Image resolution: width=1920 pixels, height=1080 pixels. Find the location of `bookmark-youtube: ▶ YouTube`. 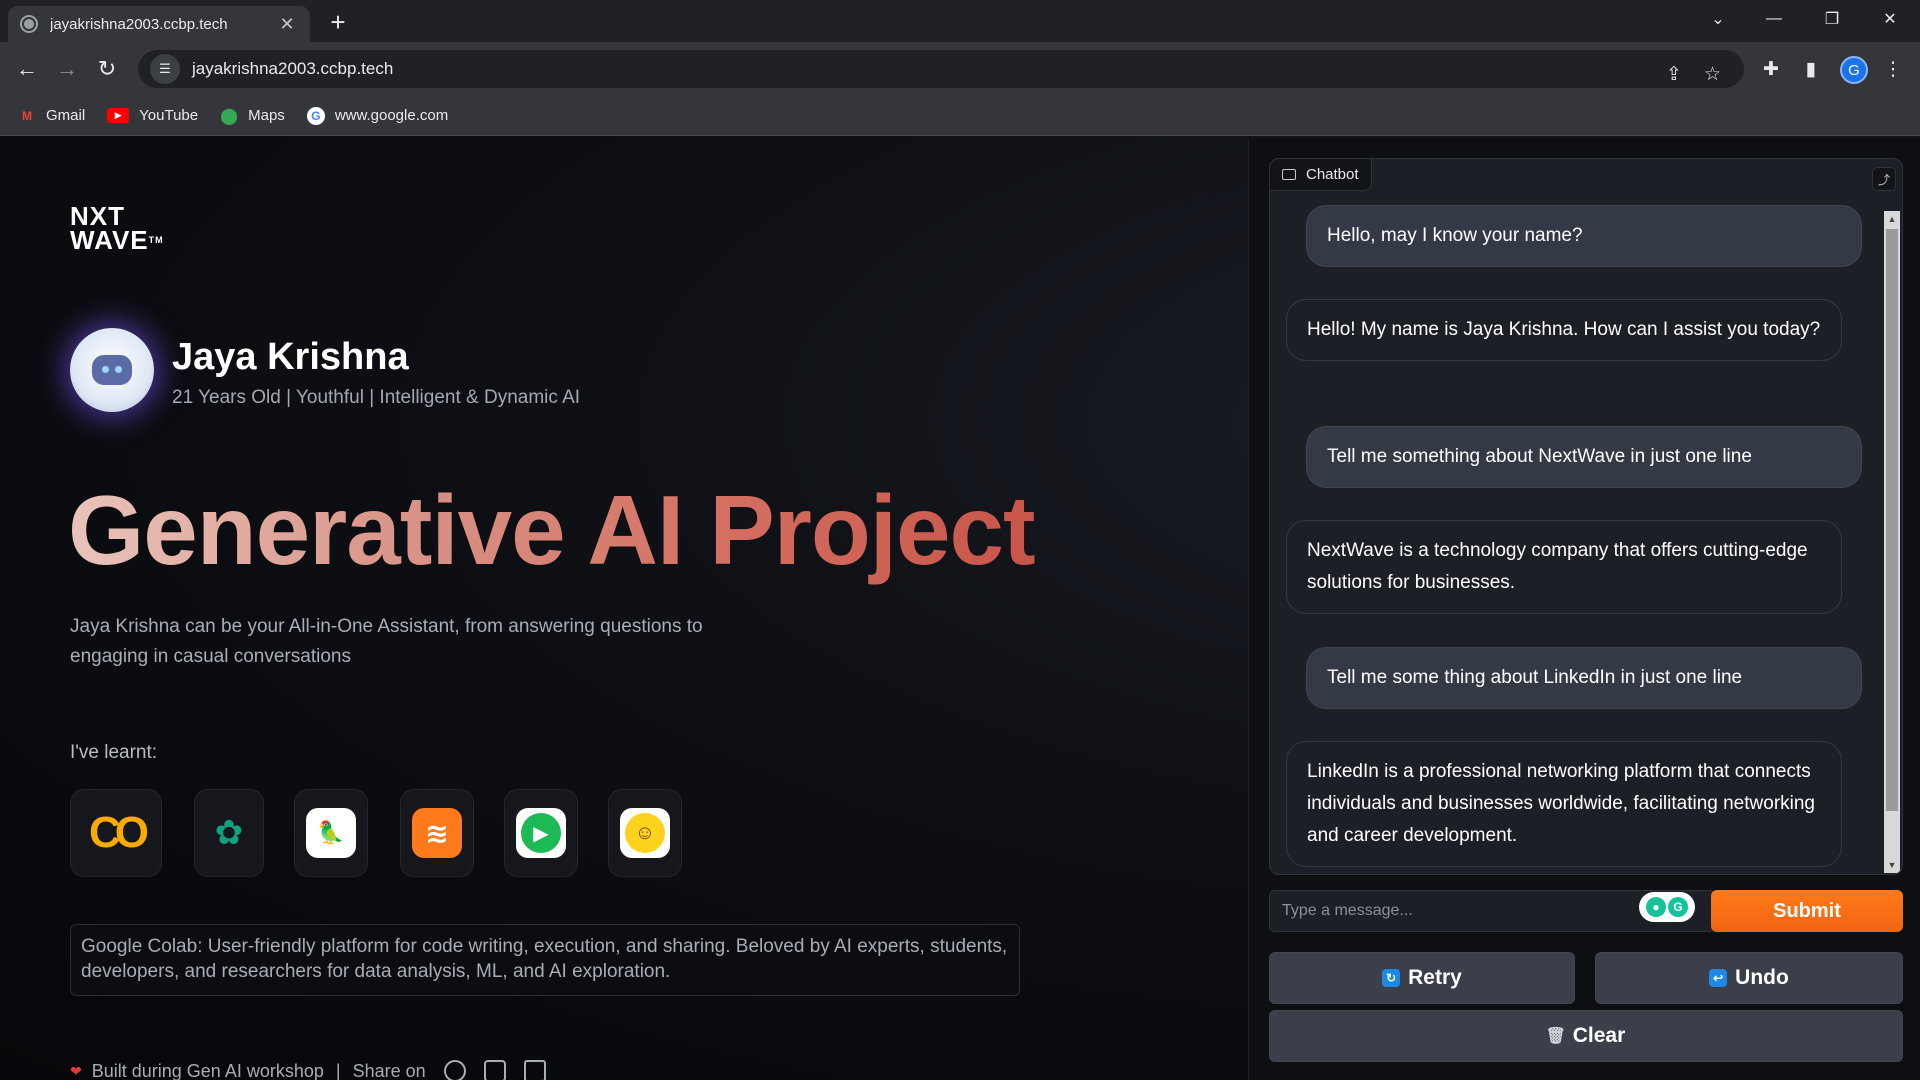

bookmark-youtube: ▶ YouTube is located at coordinates (152, 115).